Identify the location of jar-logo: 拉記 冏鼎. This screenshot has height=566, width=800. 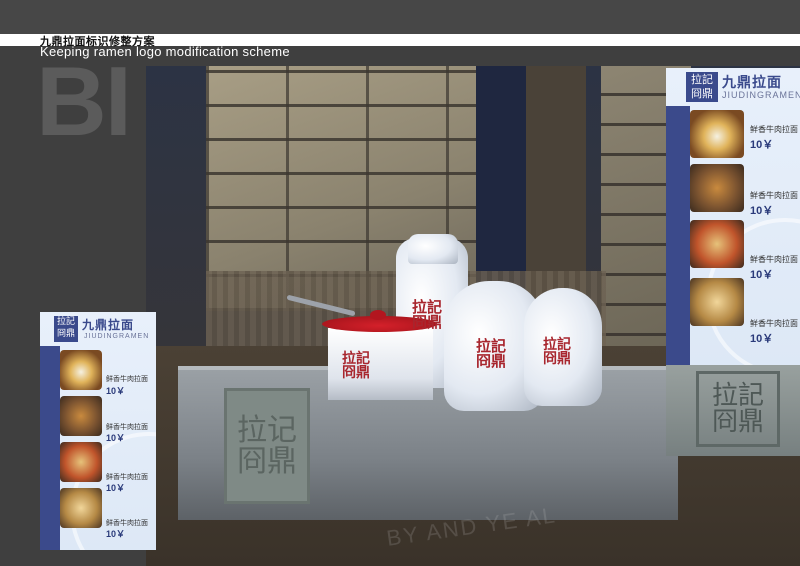
(356, 366).